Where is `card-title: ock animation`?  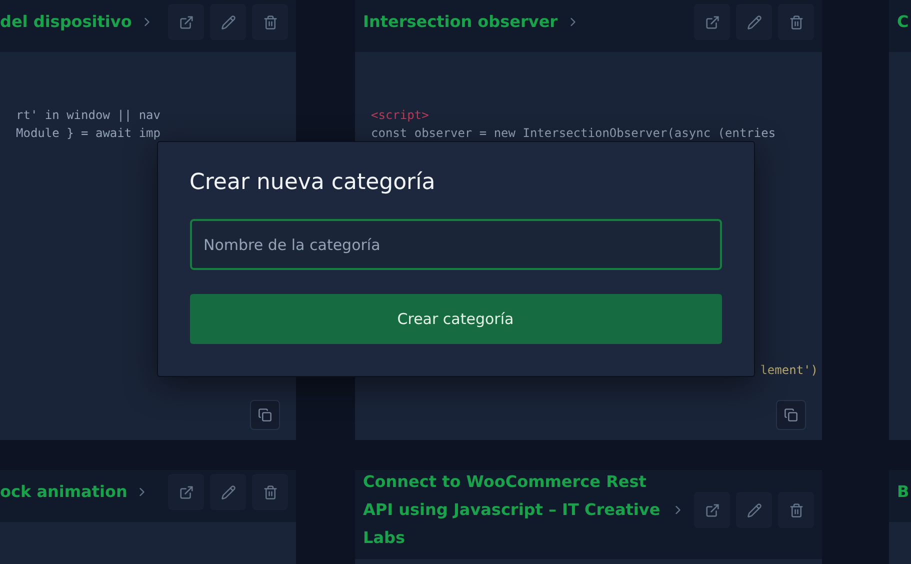 card-title: ock animation is located at coordinates (64, 492).